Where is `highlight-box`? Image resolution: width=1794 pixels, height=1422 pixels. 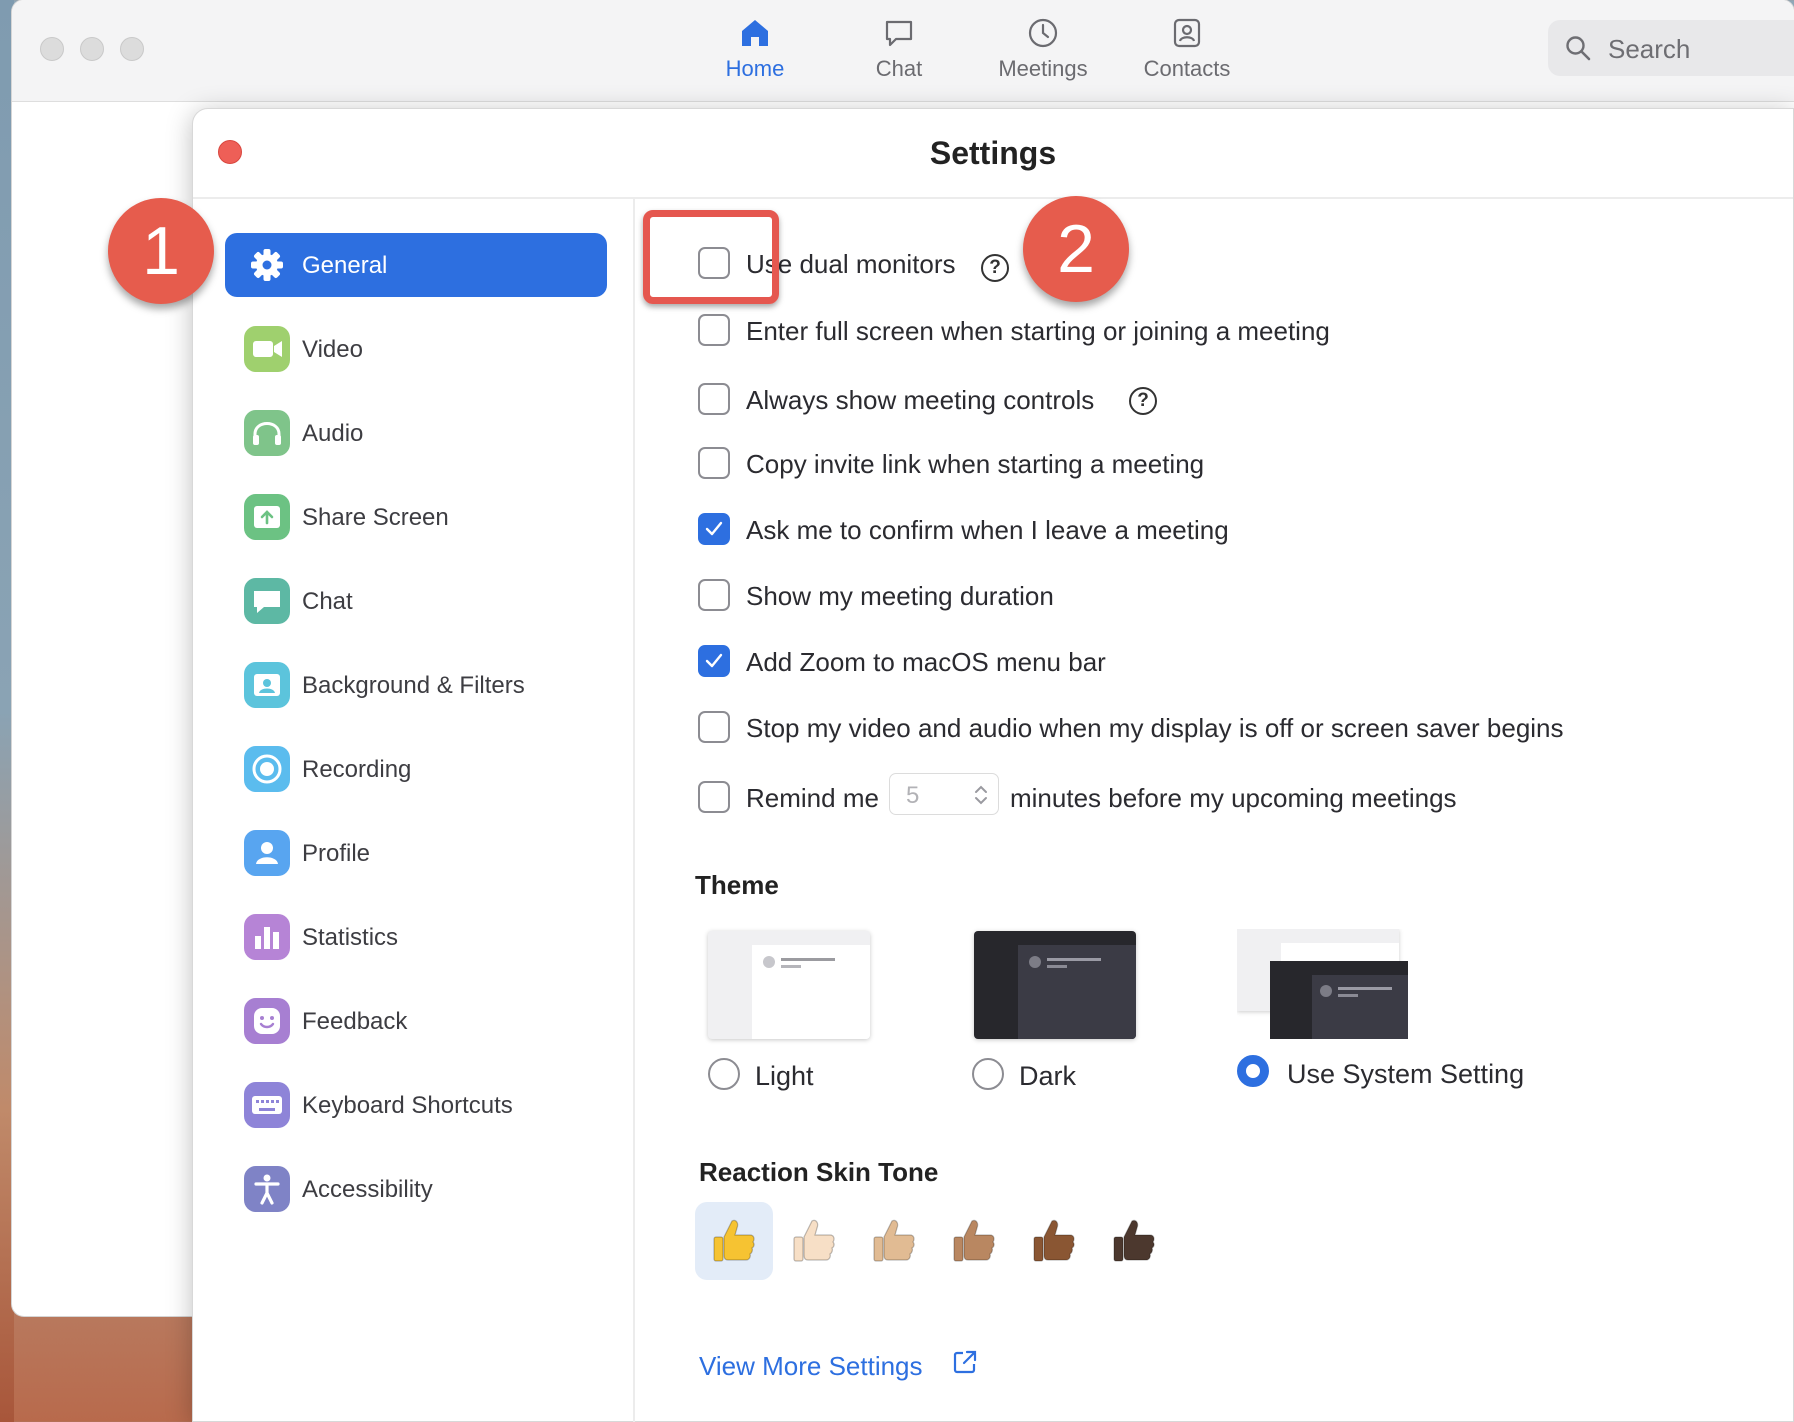 highlight-box is located at coordinates (711, 257).